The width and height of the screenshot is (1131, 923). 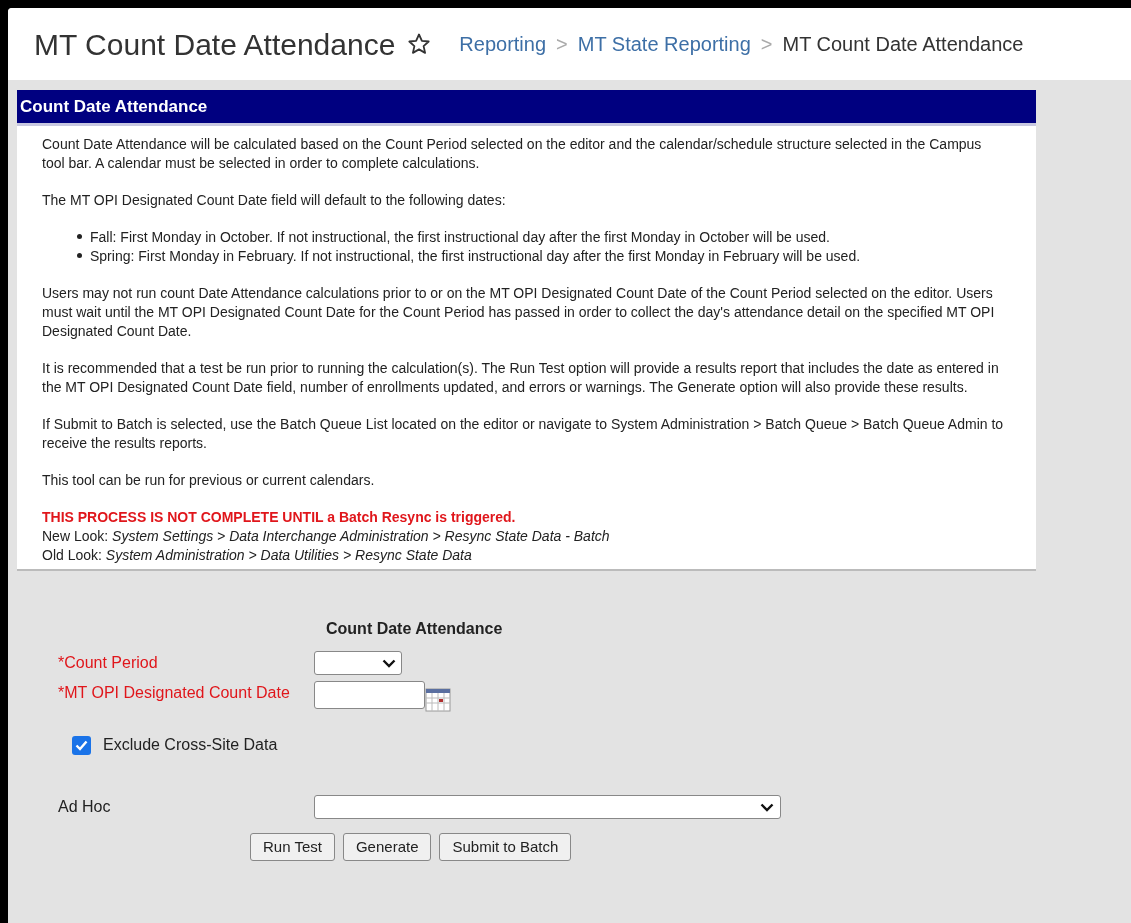 I want to click on checkmark-icon, so click(x=81, y=745).